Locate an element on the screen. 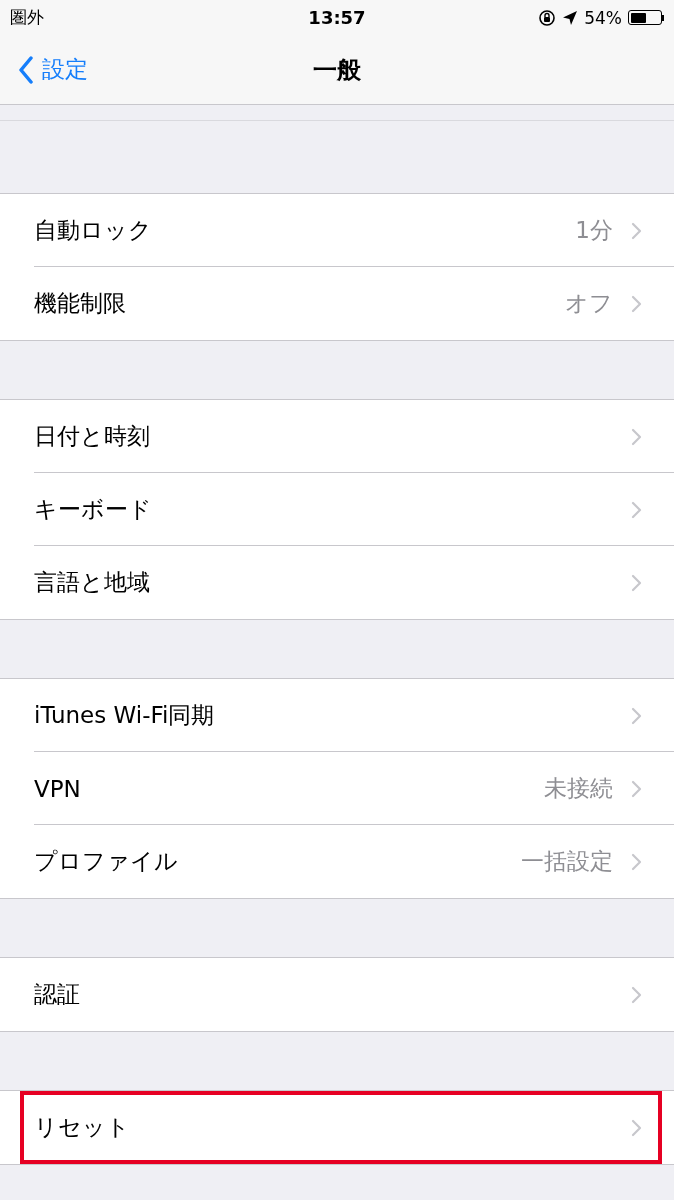 The width and height of the screenshot is (674, 1200). settings-row: iTunes Wi-Fi同期 is located at coordinates (337, 715).